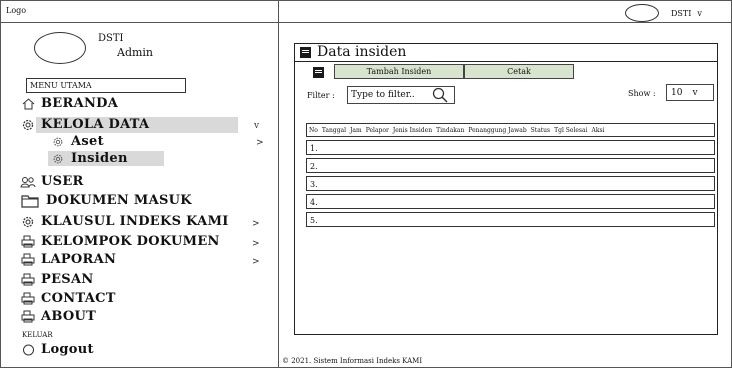  Describe the element at coordinates (130, 241) in the screenshot. I see `sidebar-item-label: KELOMPOK DOKUMEN` at that location.